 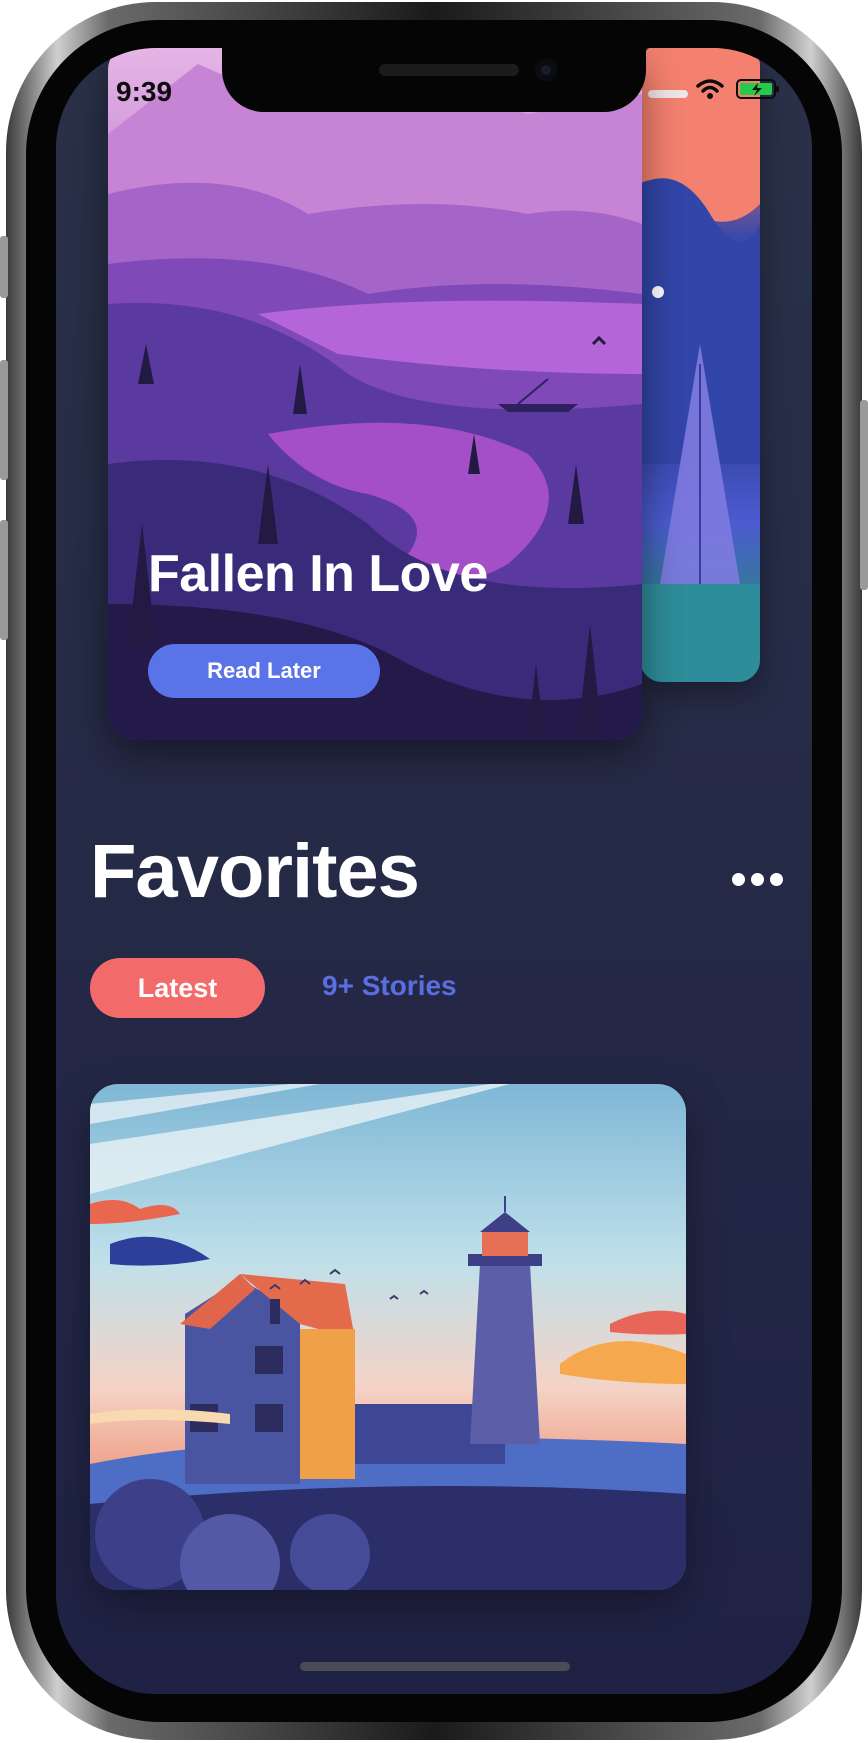 What do you see at coordinates (318, 574) in the screenshot?
I see `featured-story-title: Fallen In Love` at bounding box center [318, 574].